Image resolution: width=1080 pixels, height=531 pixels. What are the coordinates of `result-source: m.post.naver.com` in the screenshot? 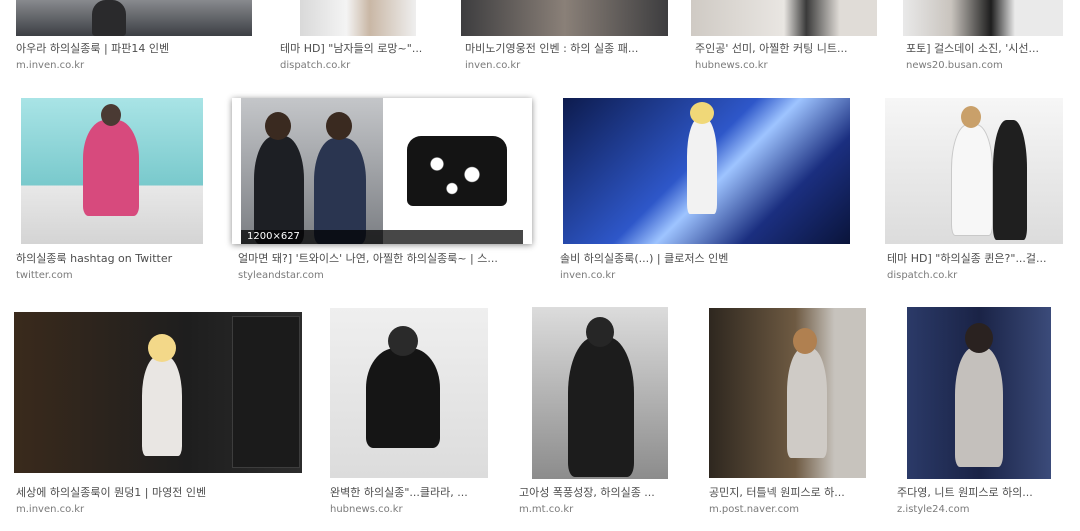 It's located at (789, 510).